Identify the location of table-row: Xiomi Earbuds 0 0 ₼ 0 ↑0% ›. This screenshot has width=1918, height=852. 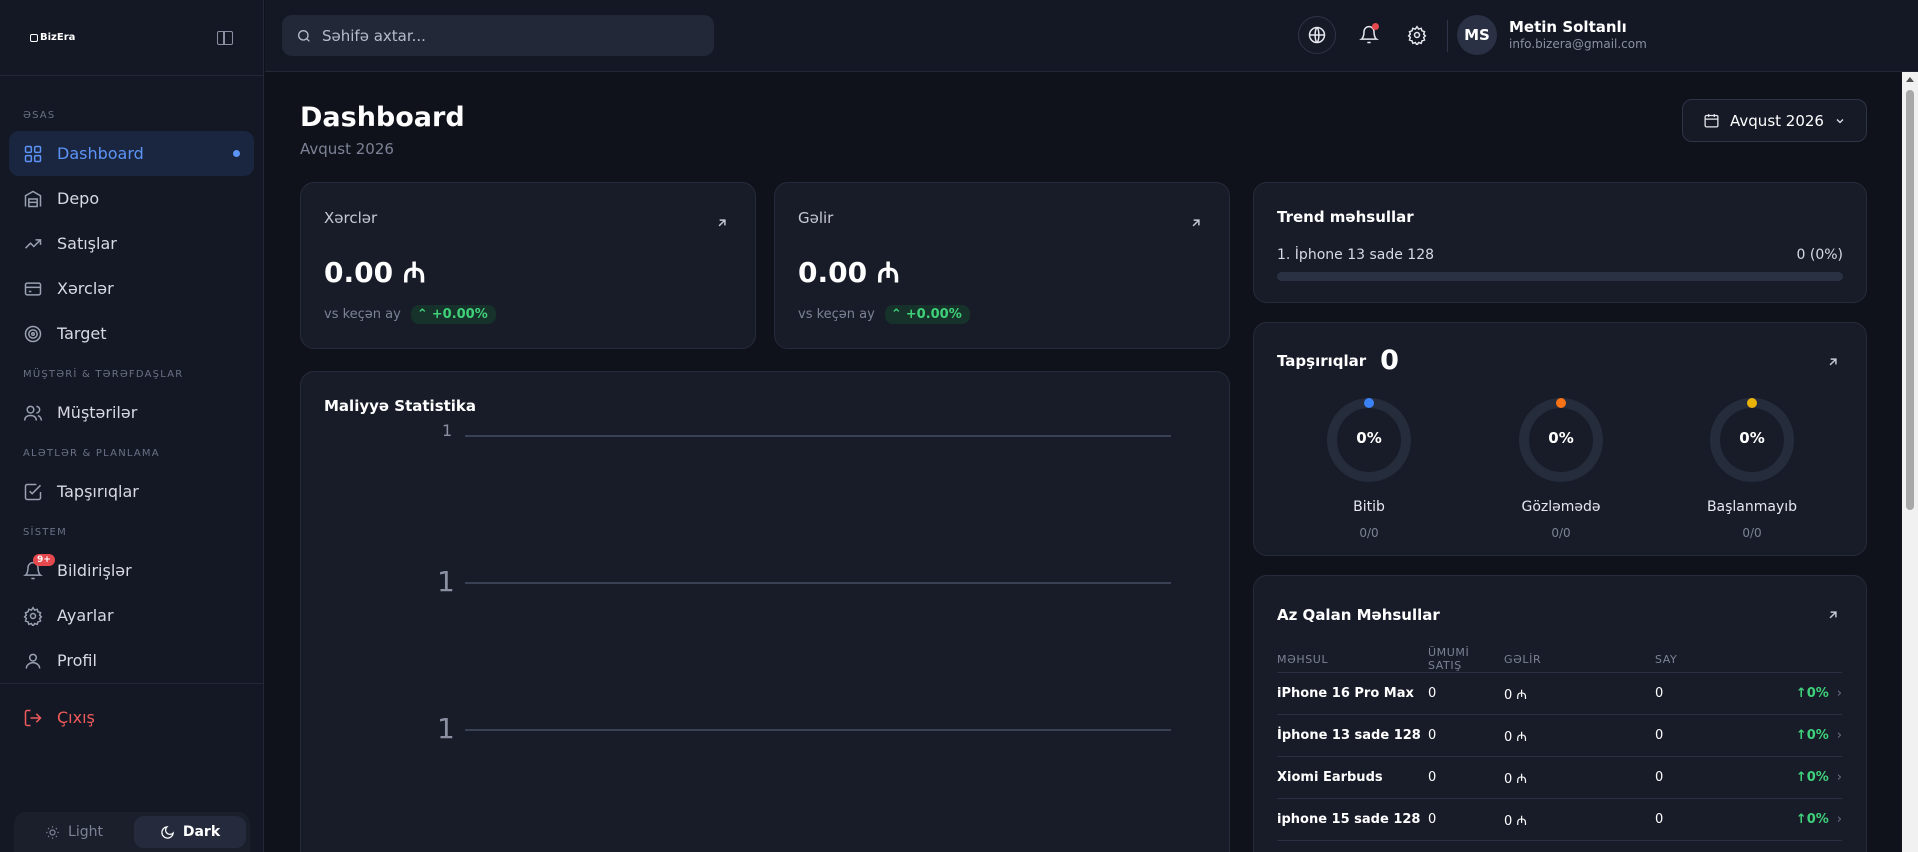
(1559, 777).